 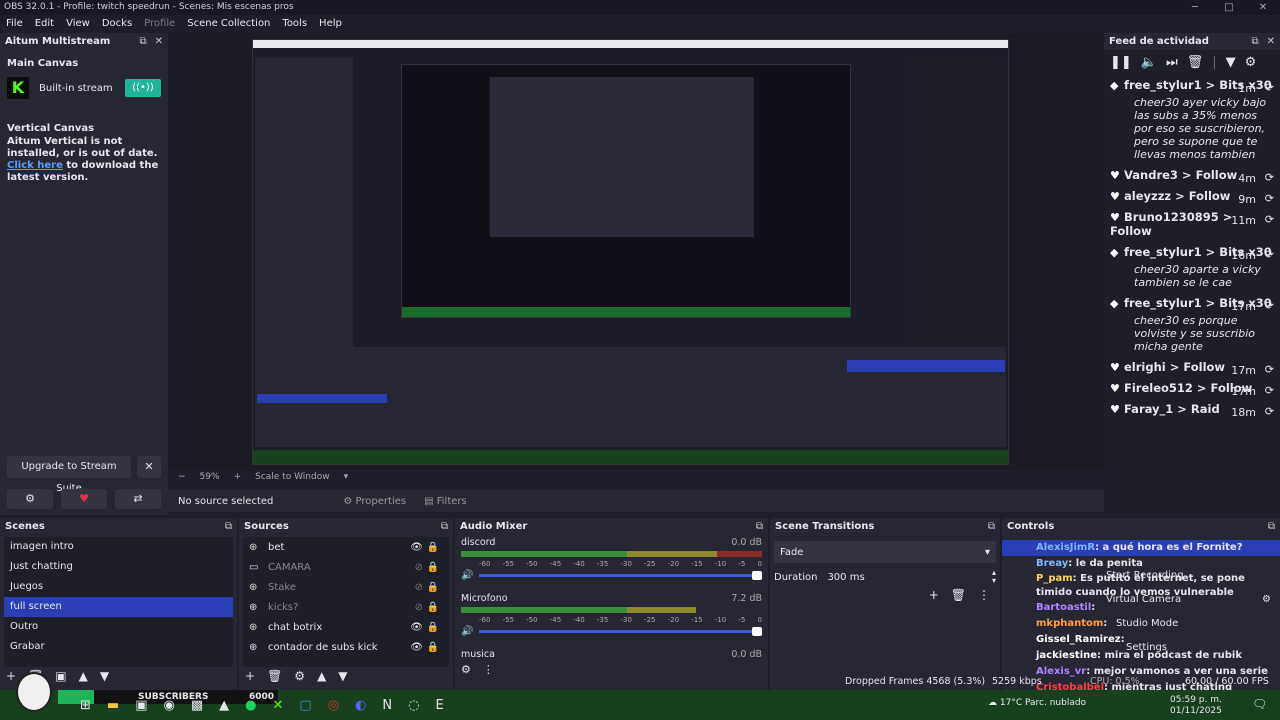 What do you see at coordinates (118, 627) in the screenshot?
I see `scene-item: Outro` at bounding box center [118, 627].